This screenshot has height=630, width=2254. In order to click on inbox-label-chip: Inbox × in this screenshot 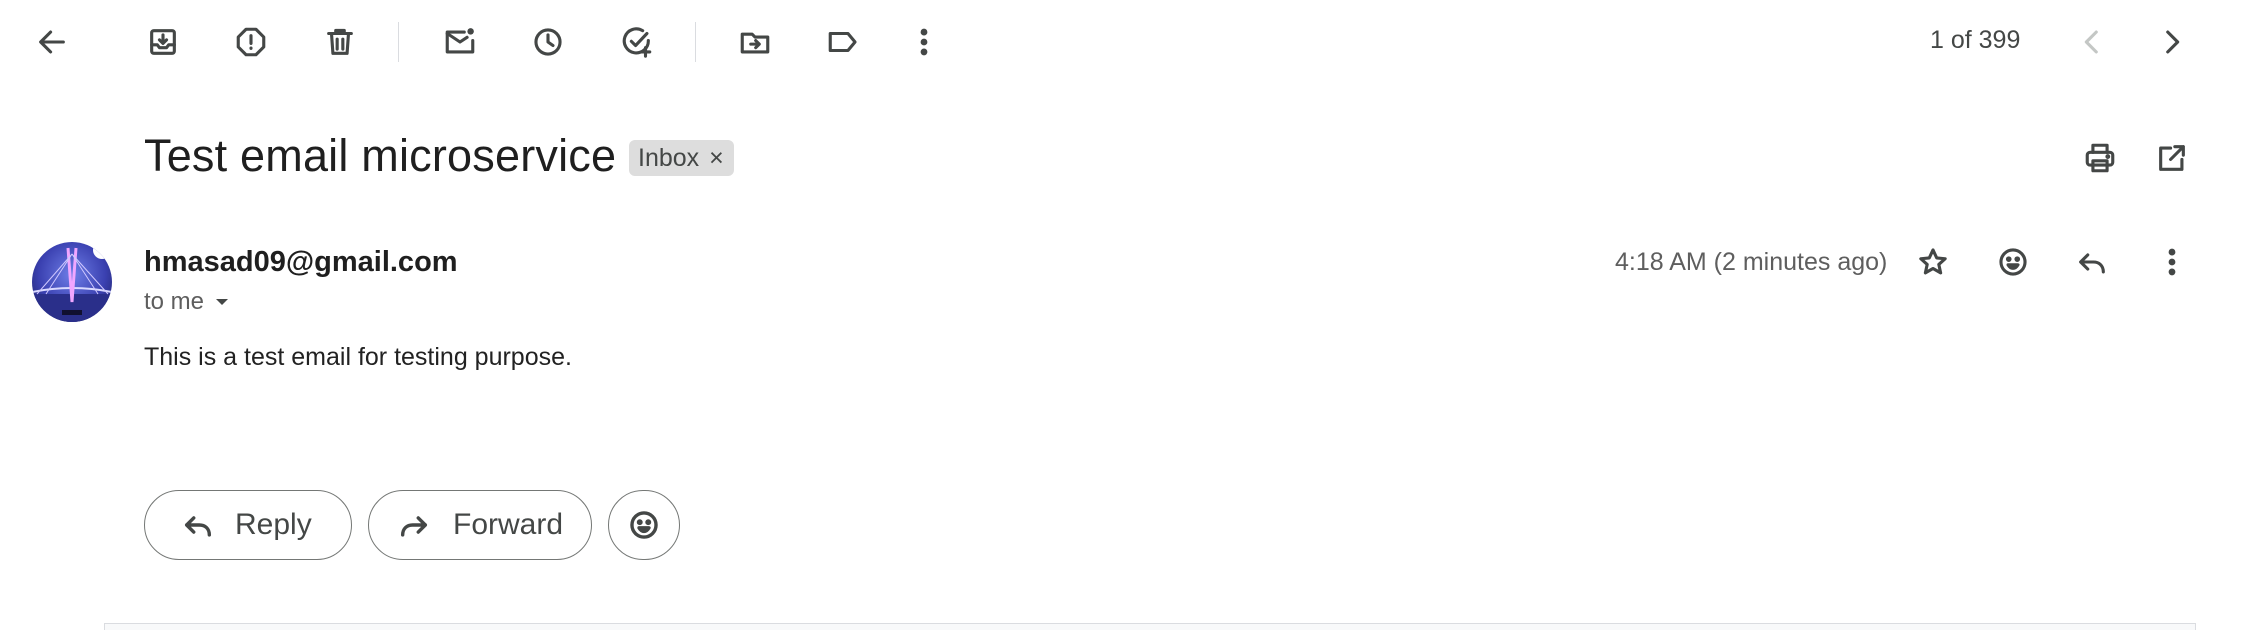, I will do `click(681, 158)`.